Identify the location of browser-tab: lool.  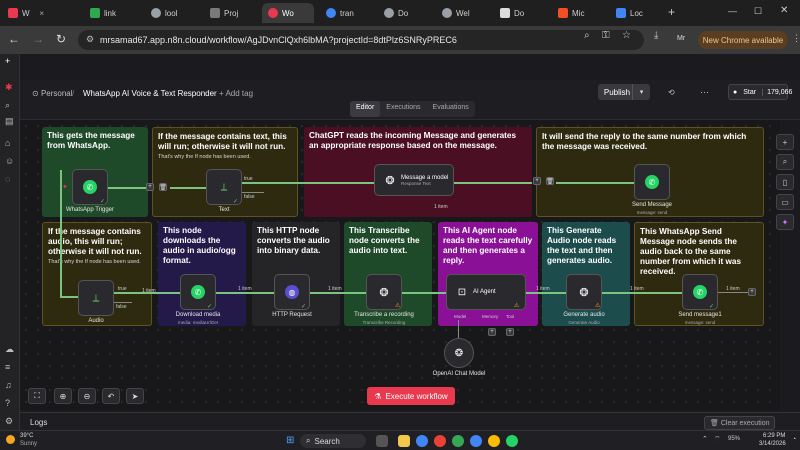
(169, 13).